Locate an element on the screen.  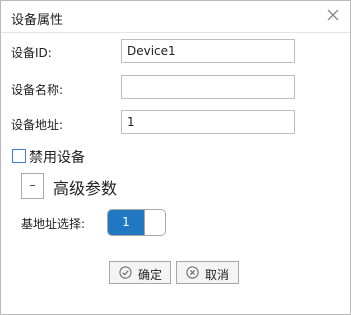
dialog-title: 设备属性 is located at coordinates (37, 20).